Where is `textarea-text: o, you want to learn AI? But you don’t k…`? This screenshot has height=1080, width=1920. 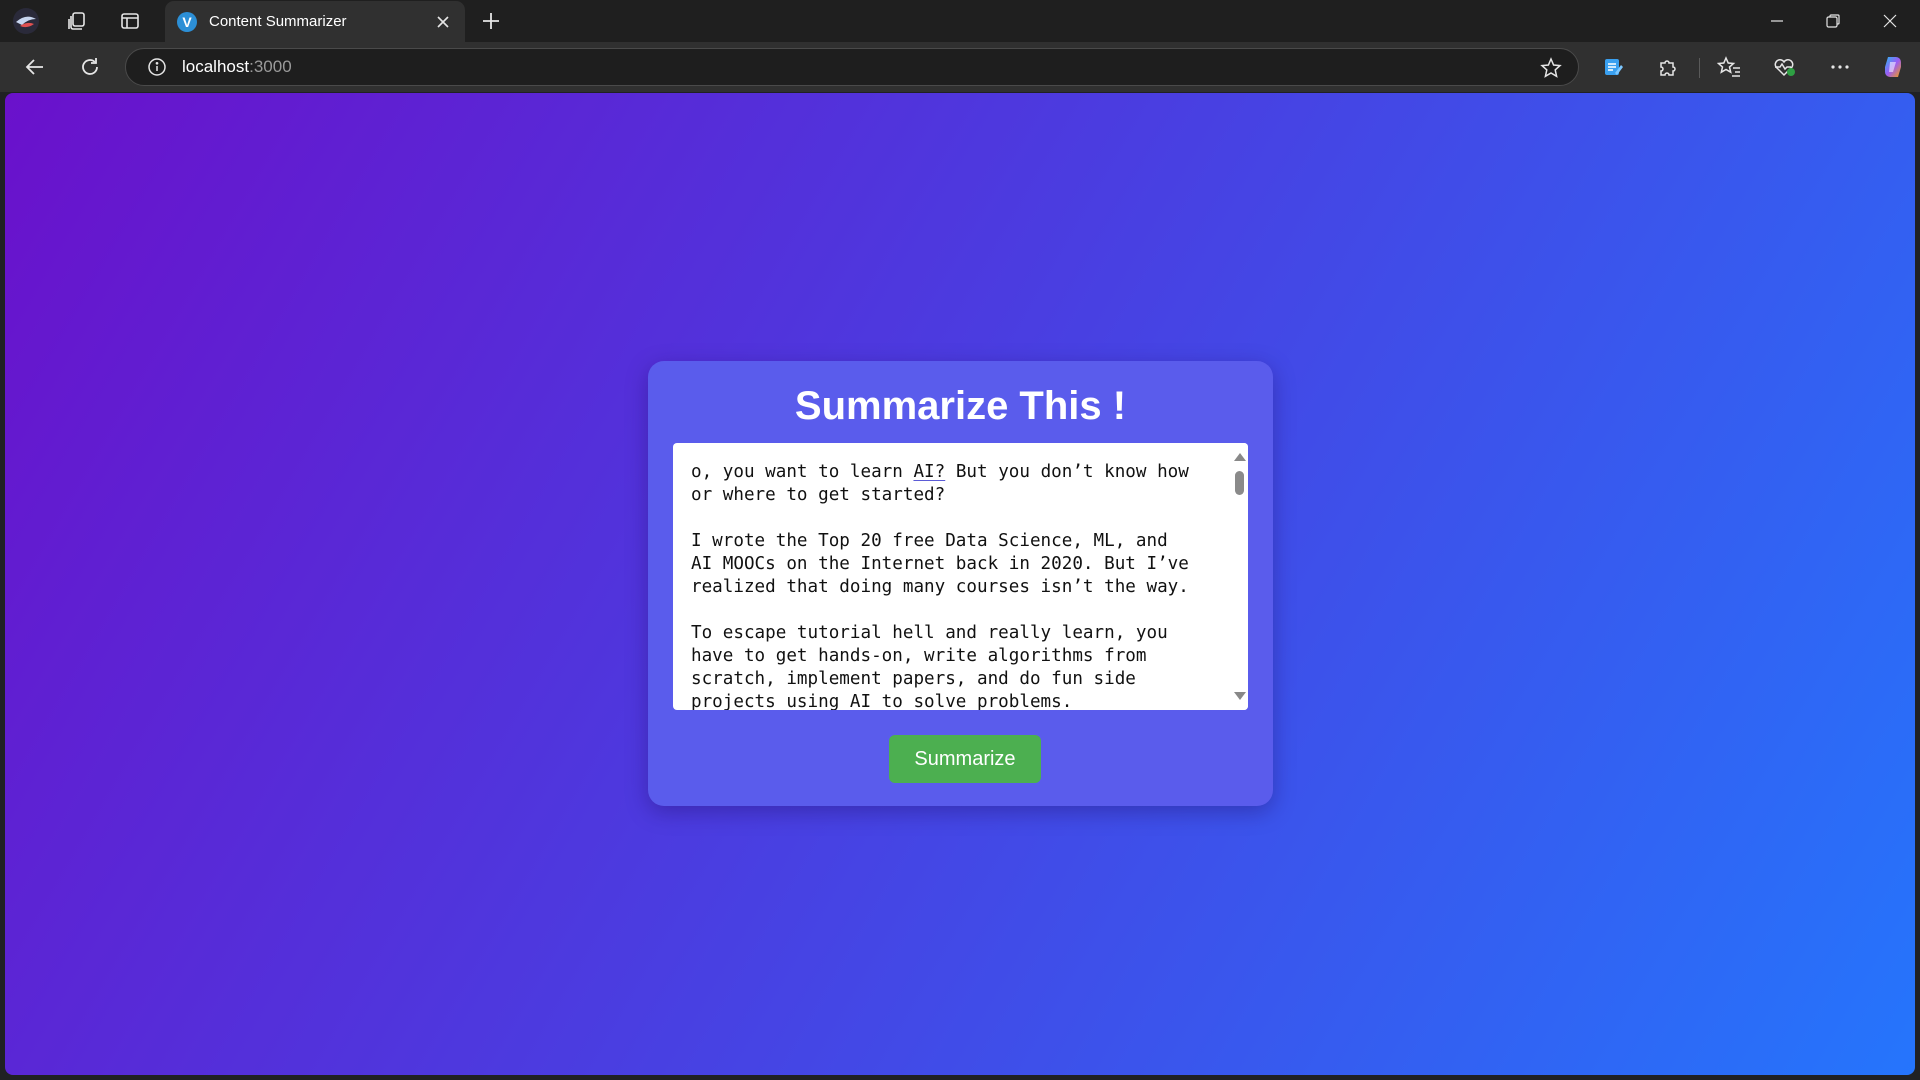 textarea-text: o, you want to learn AI? But you don’t k… is located at coordinates (953, 585).